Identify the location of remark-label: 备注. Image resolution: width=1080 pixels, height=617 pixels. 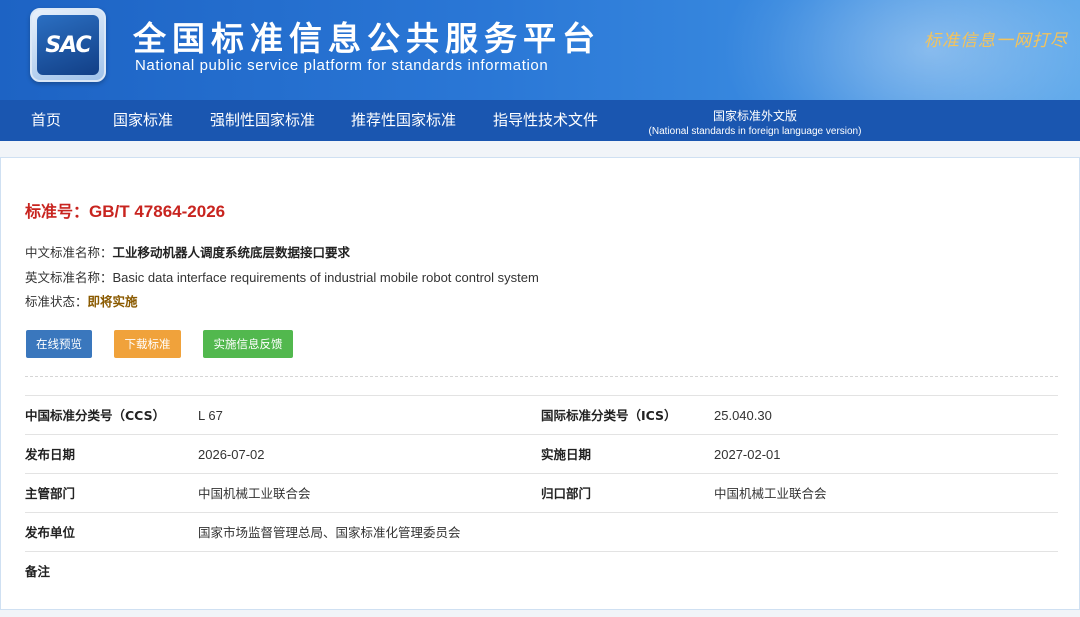
(38, 571).